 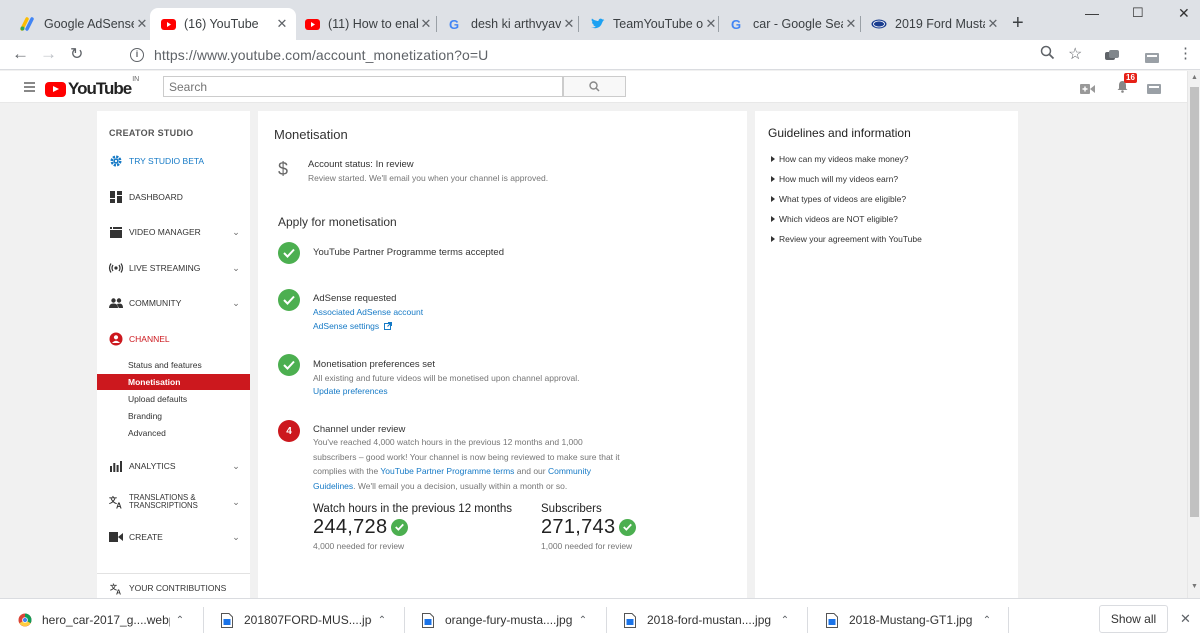 I want to click on contributions-icon: 文A, so click(x=116, y=588).